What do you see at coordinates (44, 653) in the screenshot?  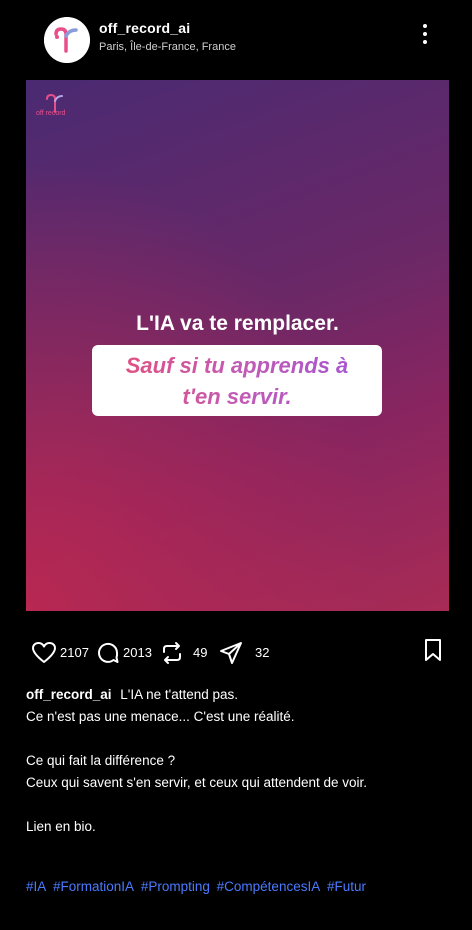 I see `heart-icon` at bounding box center [44, 653].